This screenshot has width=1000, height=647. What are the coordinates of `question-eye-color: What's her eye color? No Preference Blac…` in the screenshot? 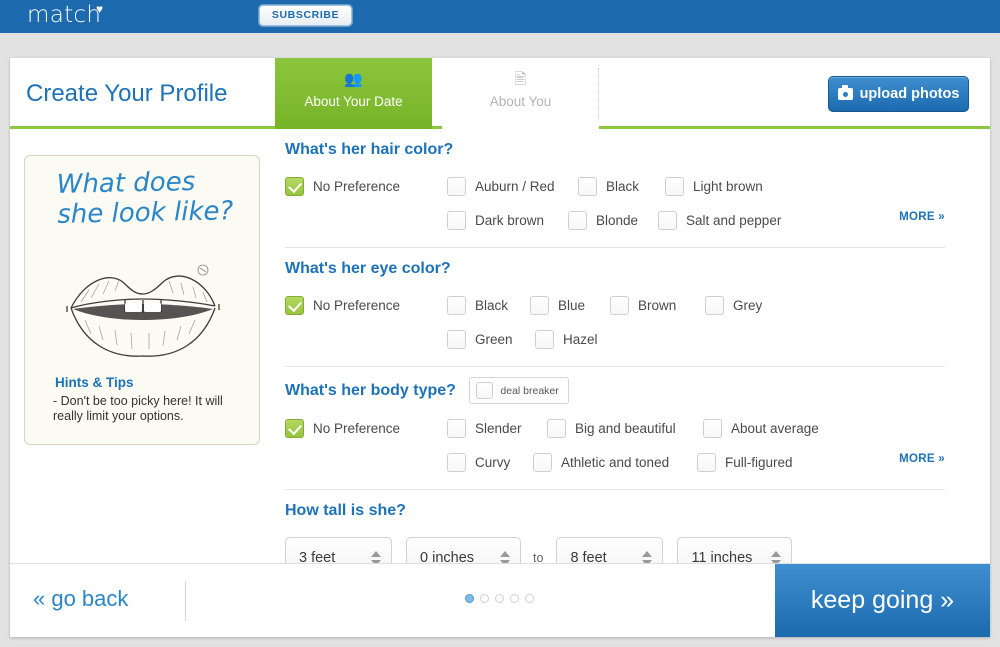 It's located at (615, 307).